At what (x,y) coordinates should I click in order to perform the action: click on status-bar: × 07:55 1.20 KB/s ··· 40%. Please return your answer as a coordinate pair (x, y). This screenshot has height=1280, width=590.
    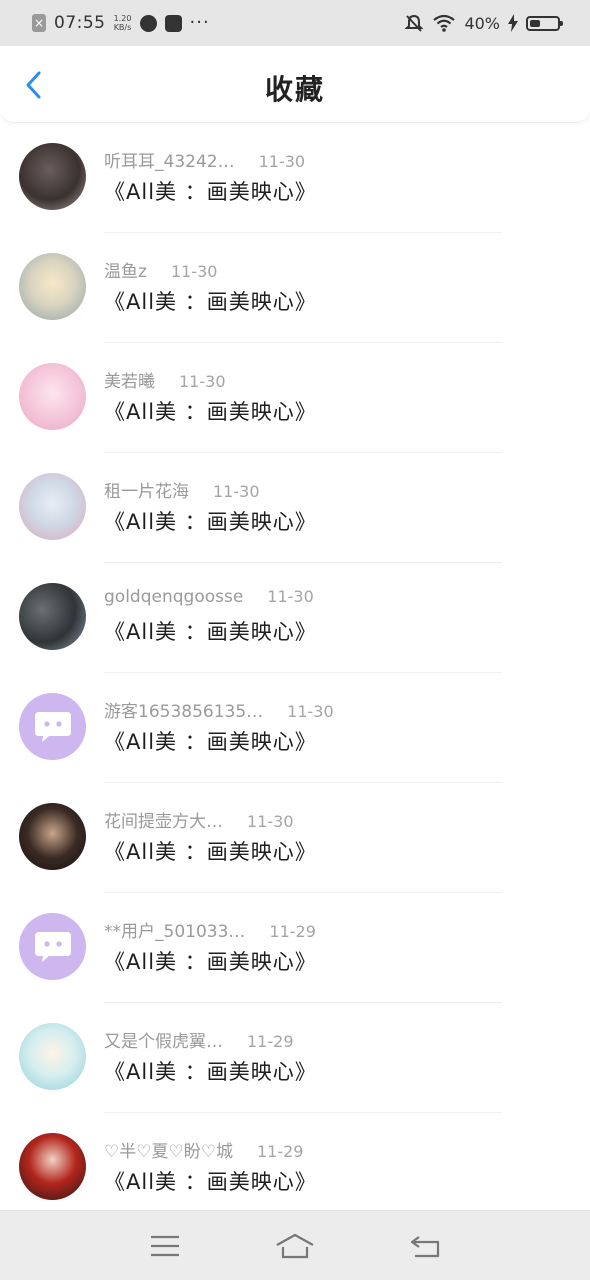
    Looking at the image, I should click on (295, 23).